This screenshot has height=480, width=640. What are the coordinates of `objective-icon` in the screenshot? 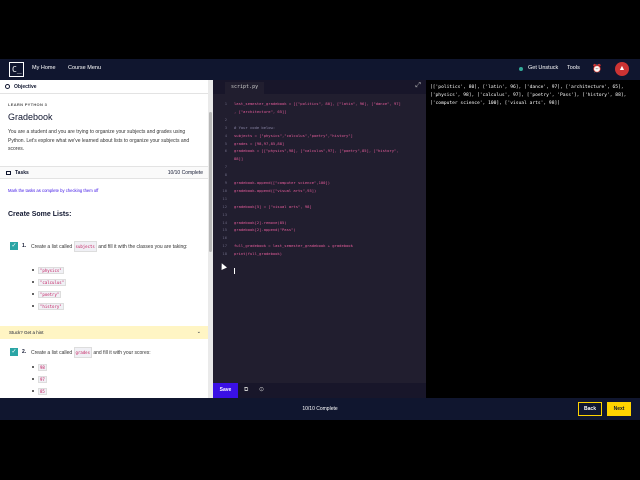 It's located at (7, 86).